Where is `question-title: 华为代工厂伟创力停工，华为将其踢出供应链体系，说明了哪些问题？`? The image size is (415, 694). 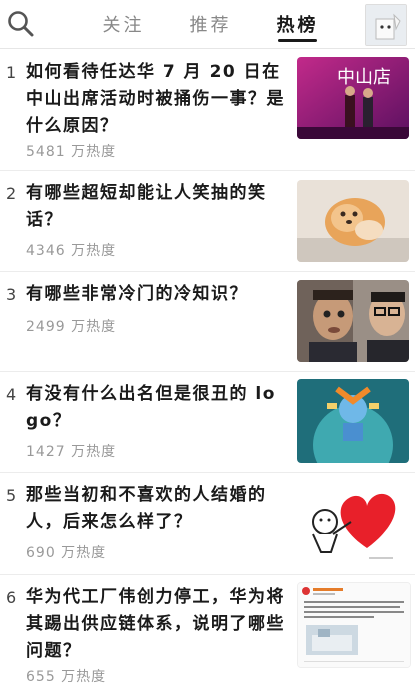
question-title: 华为代工厂伟创力停工，华为将其踢出供应链体系，说明了哪些问题？ is located at coordinates (157, 624).